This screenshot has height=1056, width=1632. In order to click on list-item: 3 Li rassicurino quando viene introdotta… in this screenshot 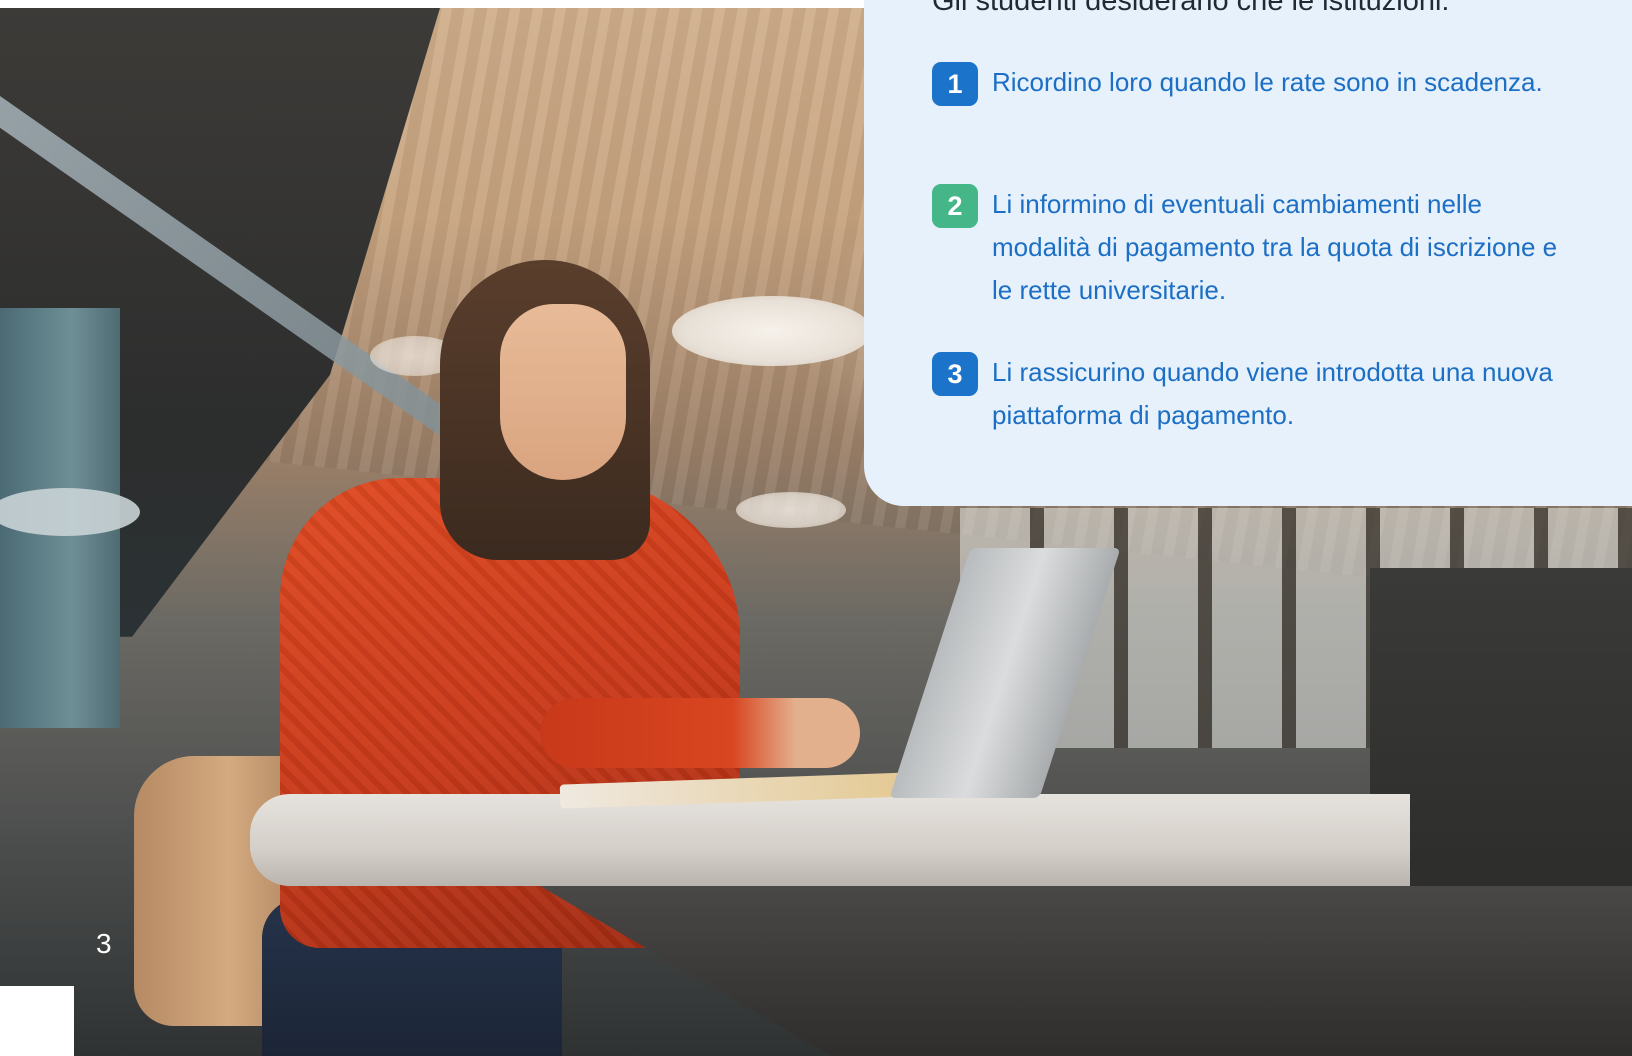, I will do `click(1247, 394)`.